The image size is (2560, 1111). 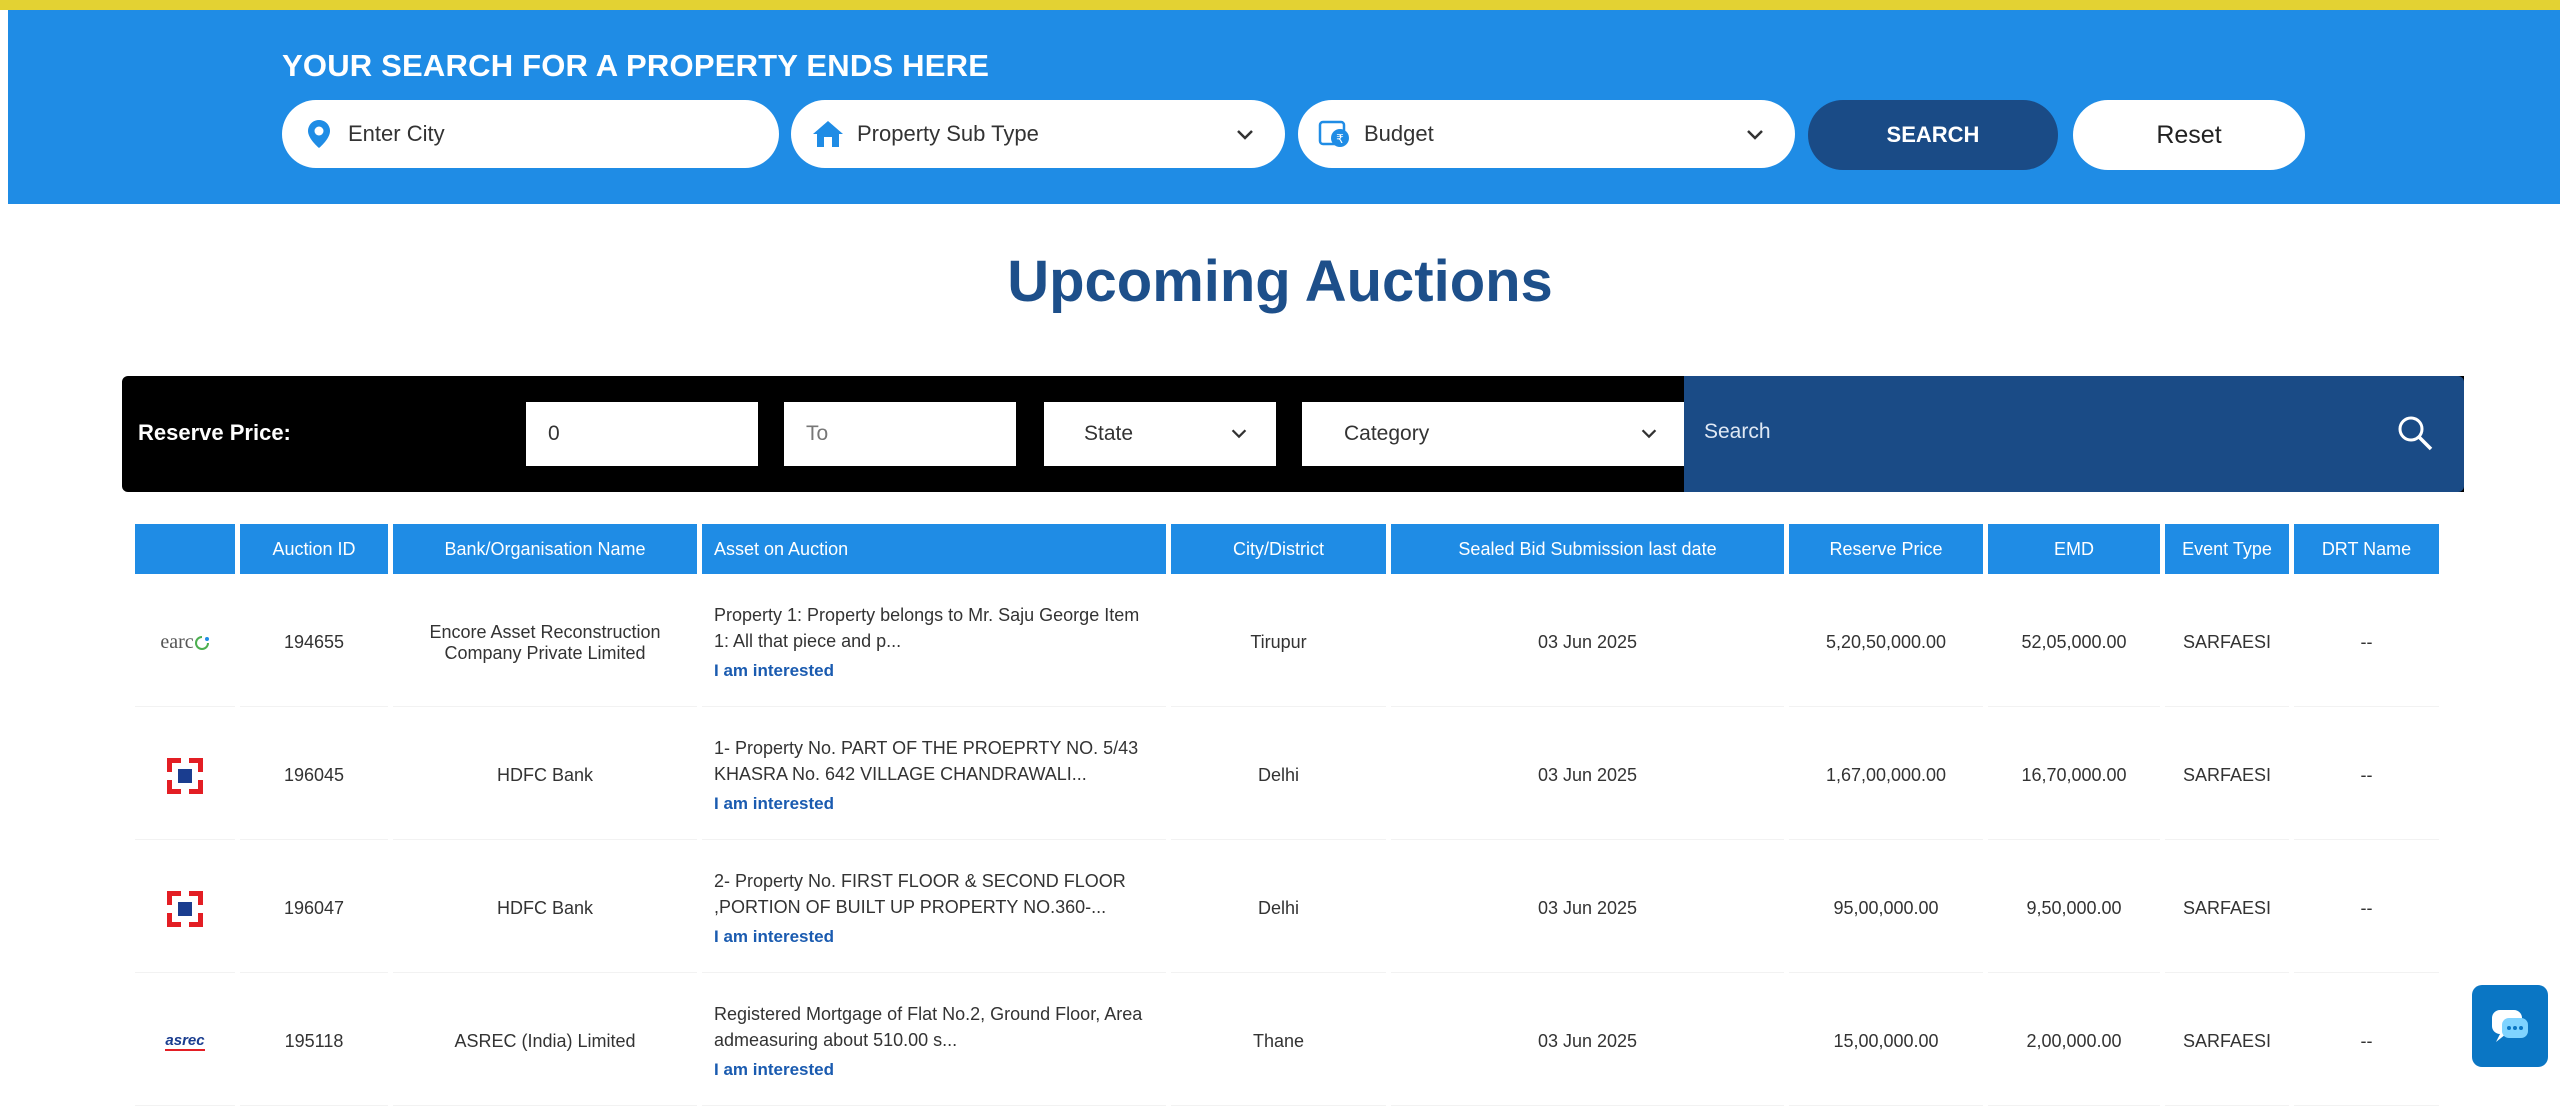 I want to click on earc-logo: earc, so click(x=185, y=642).